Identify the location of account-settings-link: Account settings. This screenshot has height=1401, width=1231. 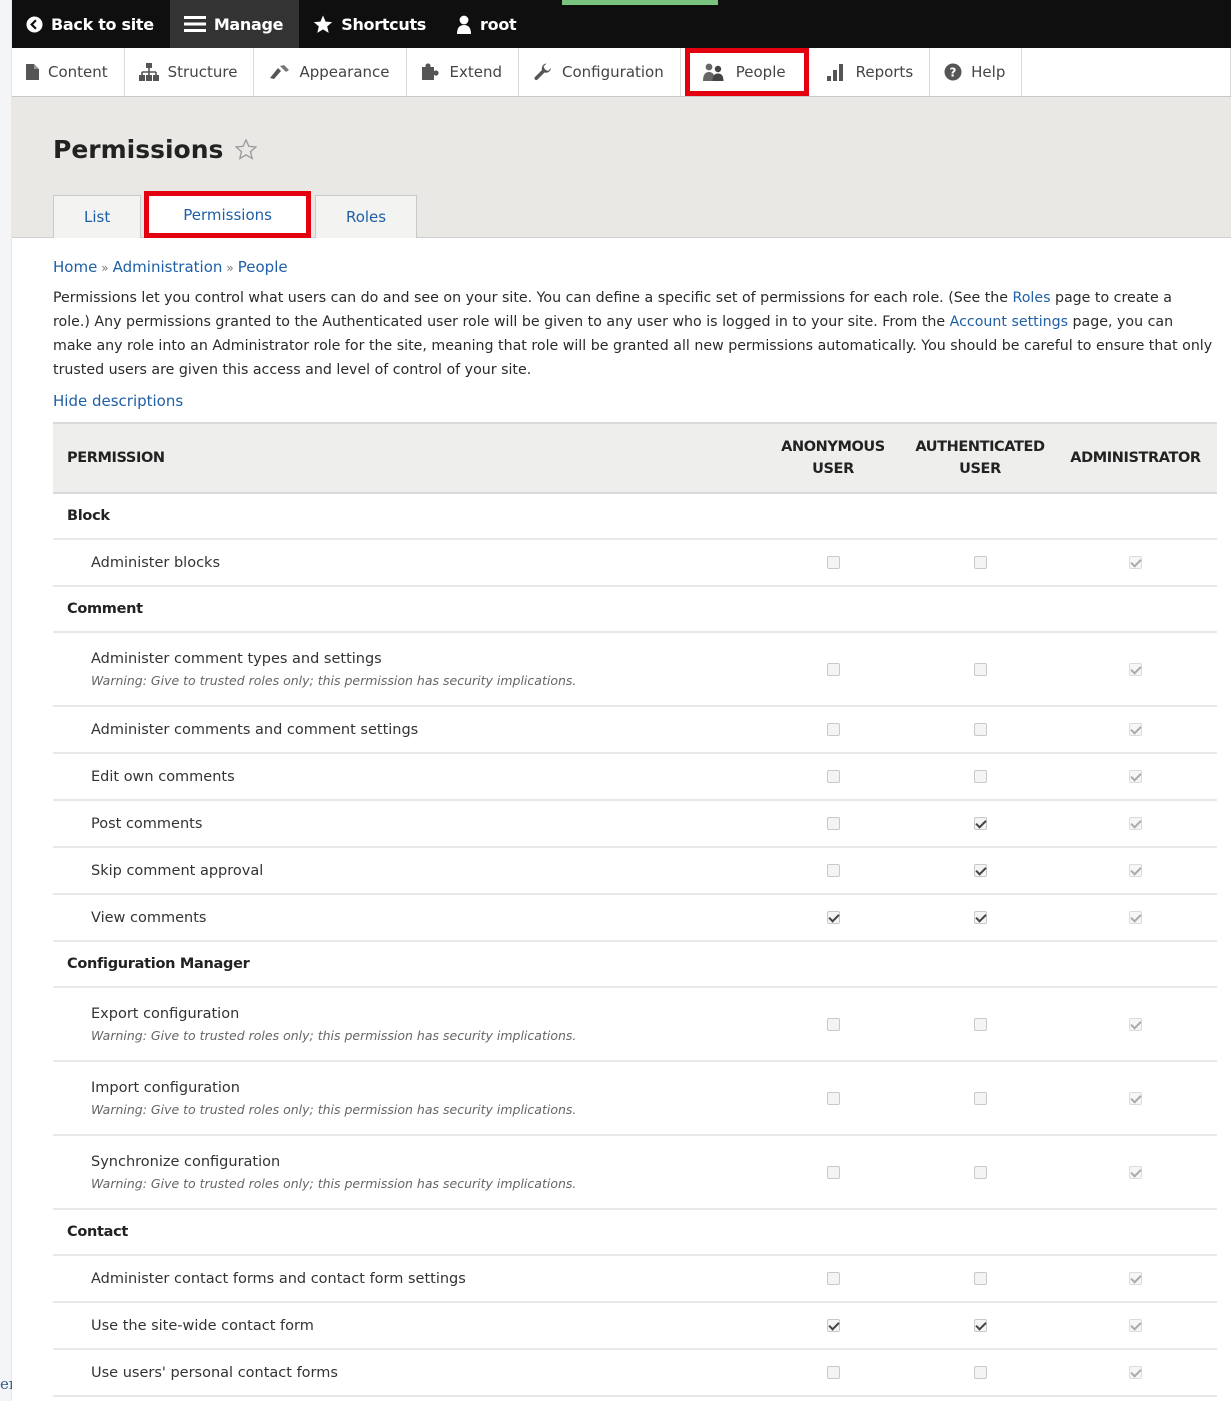
(1009, 322).